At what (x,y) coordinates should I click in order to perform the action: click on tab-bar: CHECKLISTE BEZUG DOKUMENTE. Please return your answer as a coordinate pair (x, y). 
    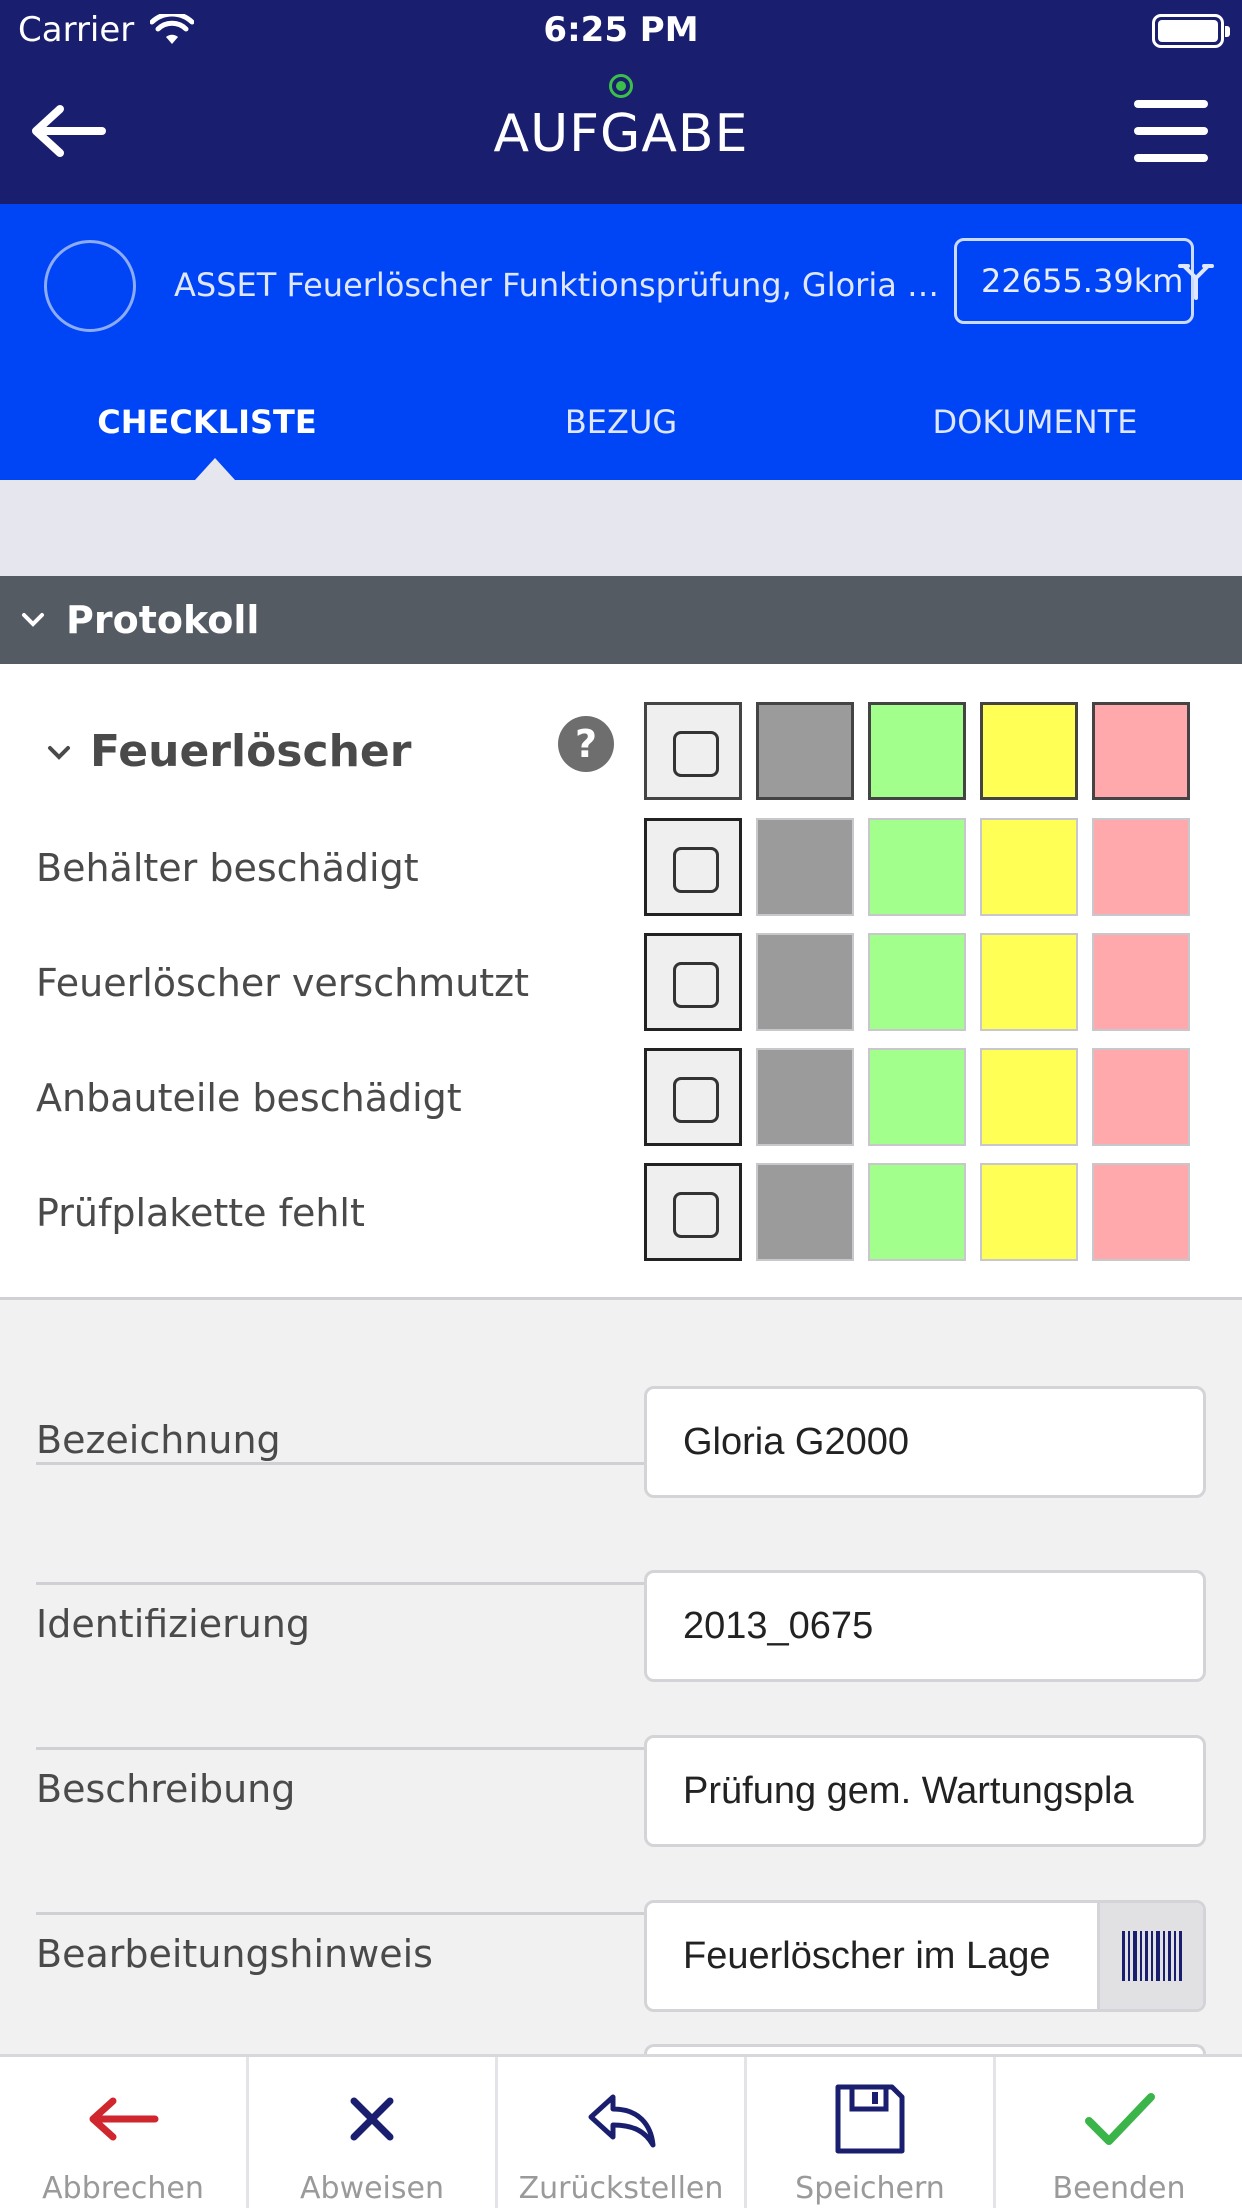
    Looking at the image, I should click on (621, 435).